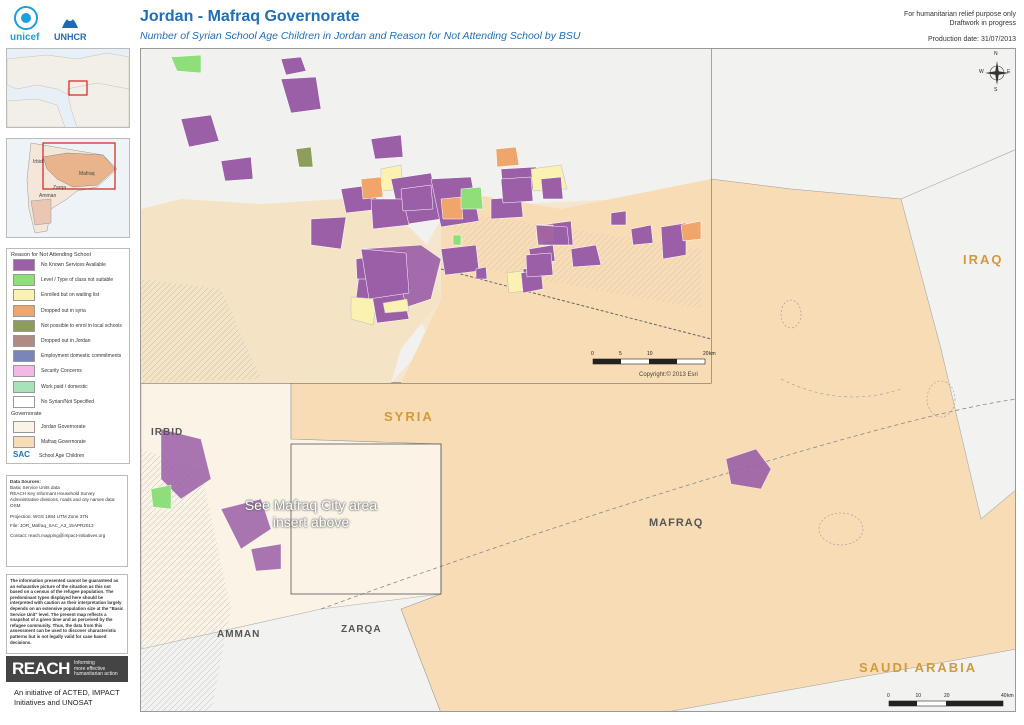 The height and width of the screenshot is (725, 1024). What do you see at coordinates (63, 310) in the screenshot?
I see `legend-label: Dropped out in syria` at bounding box center [63, 310].